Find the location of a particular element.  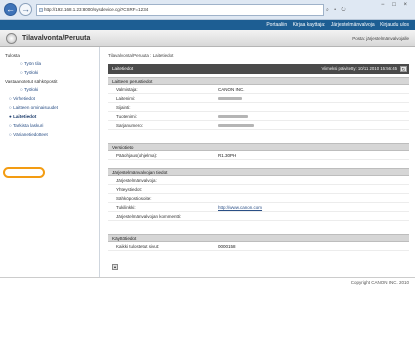

info-row: Sijainti: is located at coordinates (258, 107).